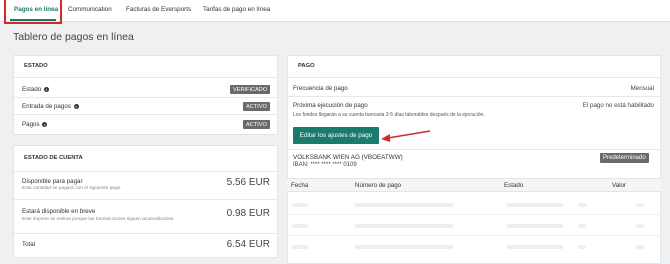 The width and height of the screenshot is (670, 264). What do you see at coordinates (73, 37) in the screenshot?
I see `page-title: Tablero de pagos en línea` at bounding box center [73, 37].